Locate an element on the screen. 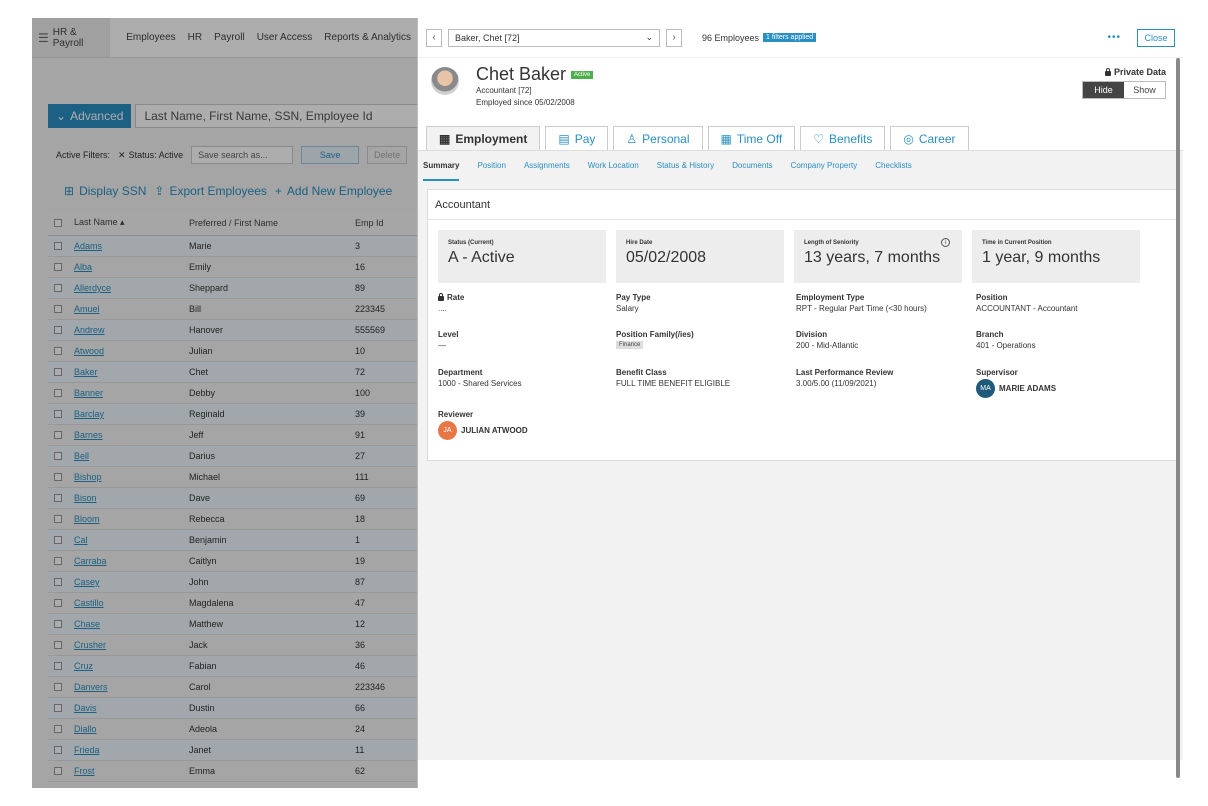 The height and width of the screenshot is (806, 1208). field-label: Branch is located at coordinates (990, 334).